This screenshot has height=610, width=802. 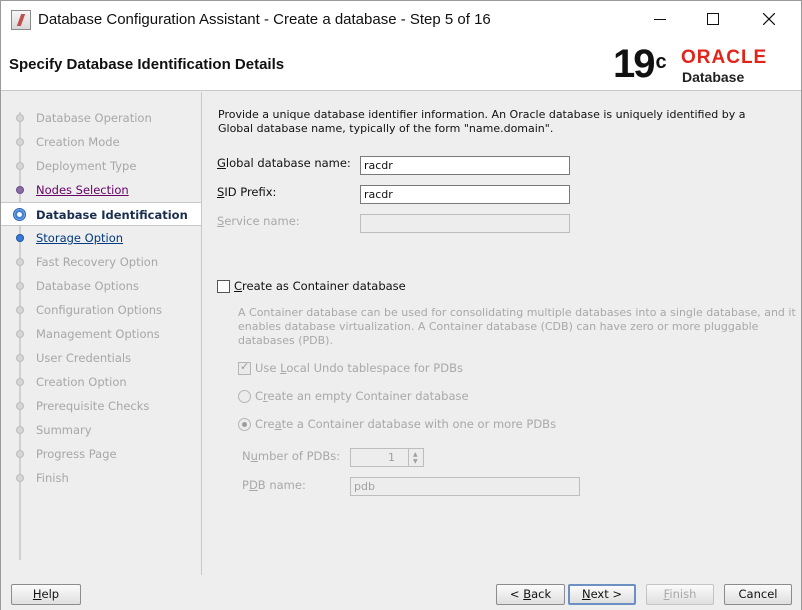 I want to click on maximize-icon, so click(x=713, y=19).